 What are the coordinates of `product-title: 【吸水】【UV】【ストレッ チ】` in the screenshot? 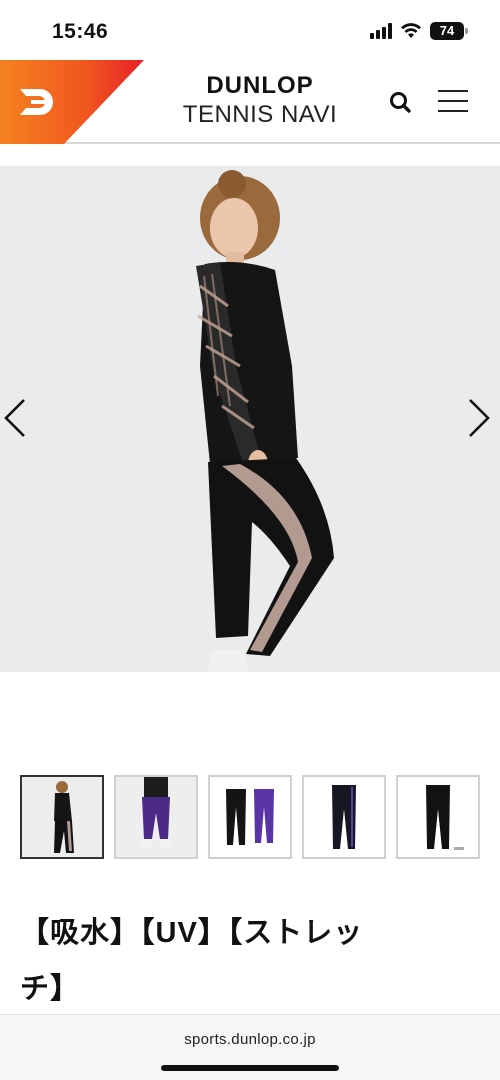 It's located at (250, 961).